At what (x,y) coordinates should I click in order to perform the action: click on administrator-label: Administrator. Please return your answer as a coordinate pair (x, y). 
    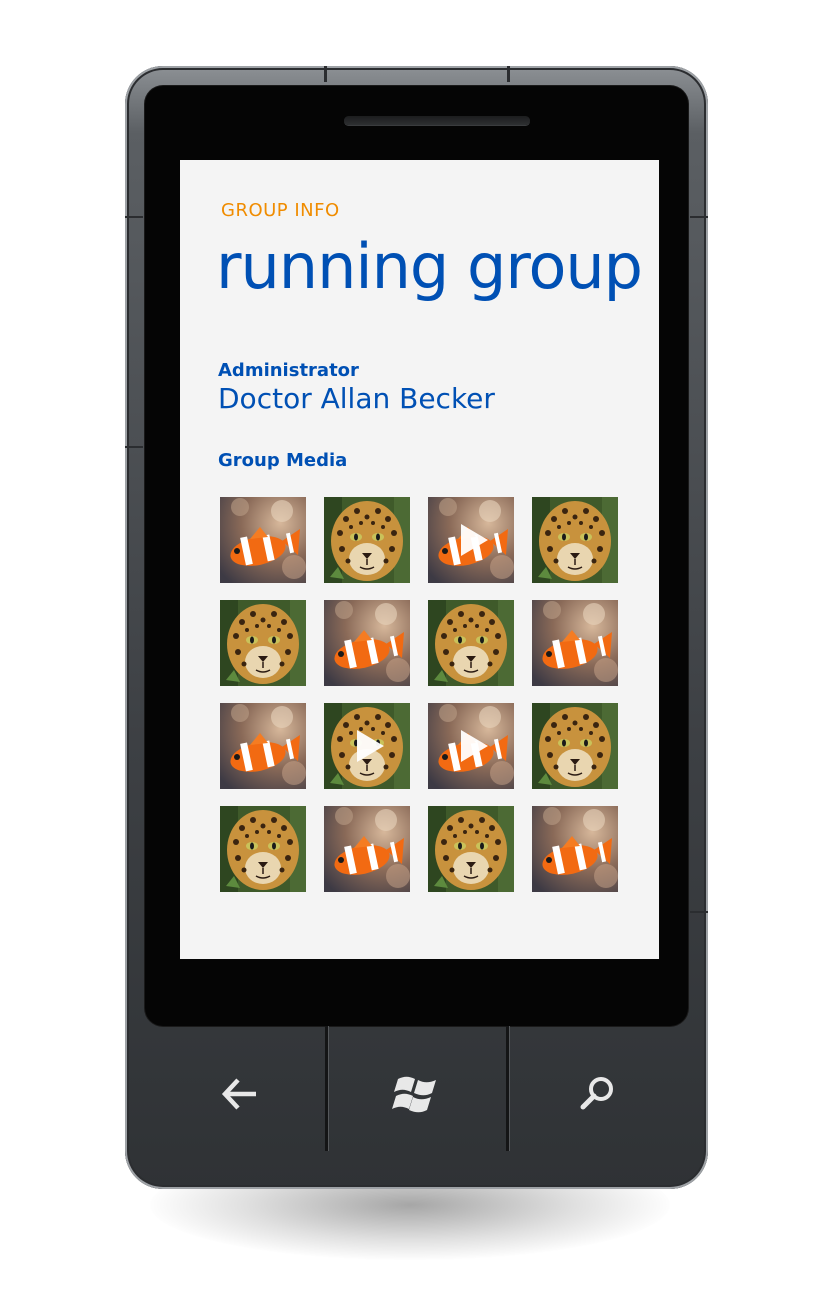
    Looking at the image, I should click on (288, 370).